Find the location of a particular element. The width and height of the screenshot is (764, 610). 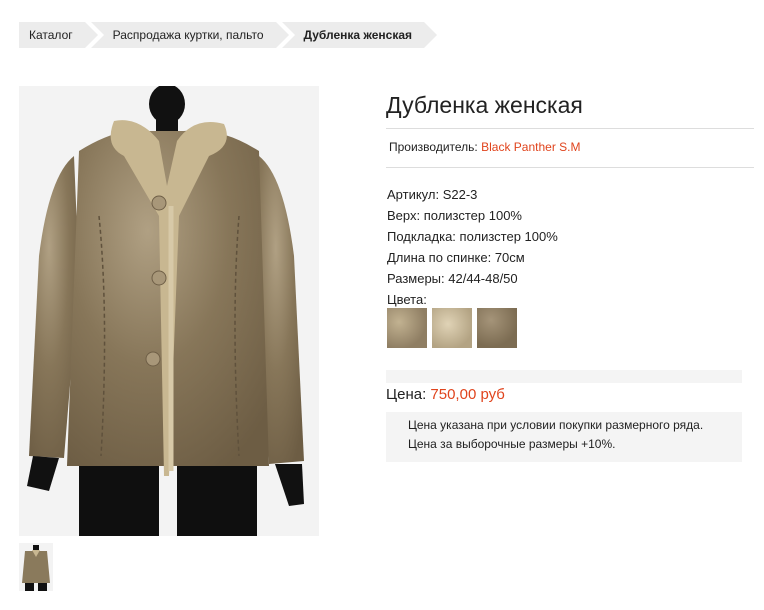

manufacturer-label: Производитель: is located at coordinates (433, 147).